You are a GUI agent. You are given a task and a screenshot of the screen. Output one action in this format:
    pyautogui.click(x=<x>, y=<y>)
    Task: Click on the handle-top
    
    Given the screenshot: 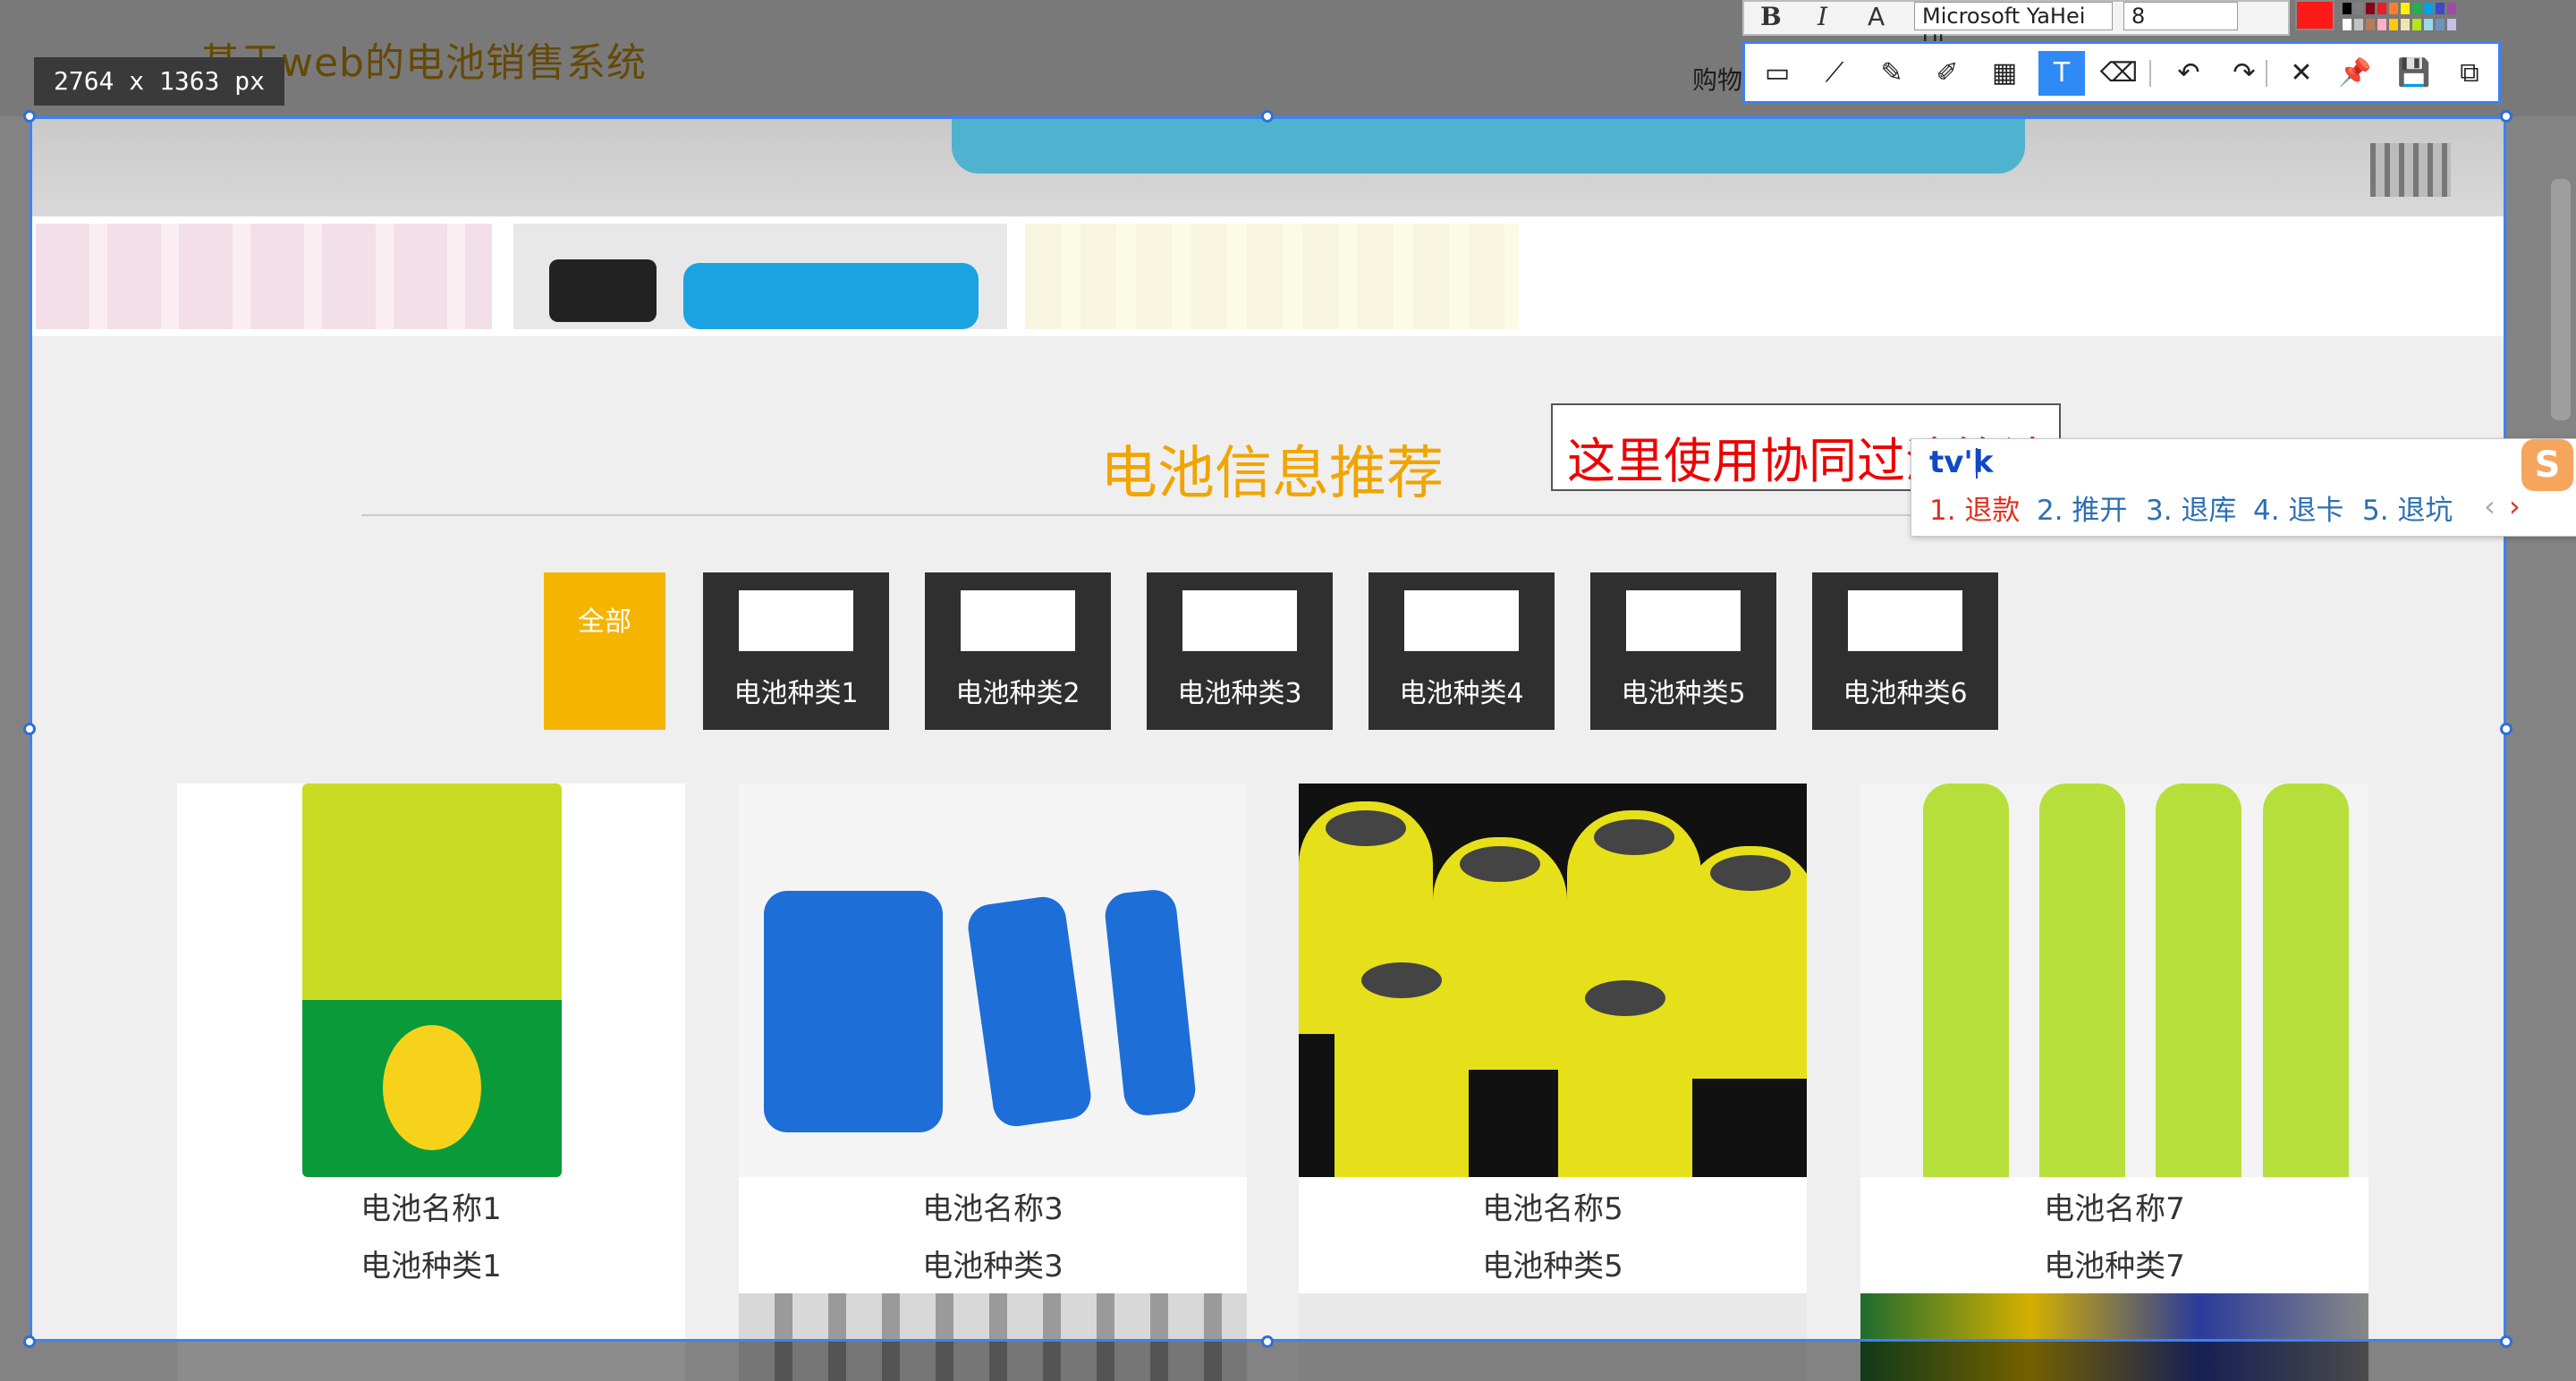 What is the action you would take?
    pyautogui.click(x=1267, y=116)
    